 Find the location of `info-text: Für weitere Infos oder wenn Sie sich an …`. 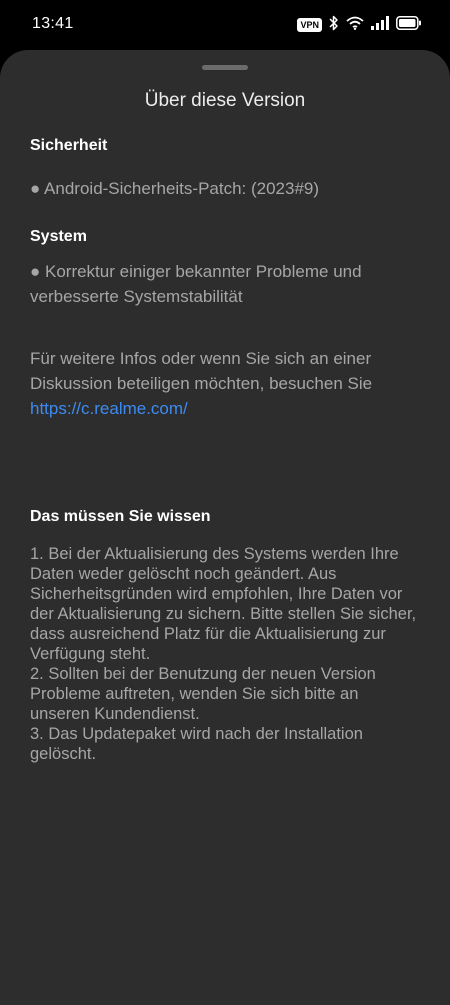

info-text: Für weitere Infos oder wenn Sie sich an … is located at coordinates (226, 383).